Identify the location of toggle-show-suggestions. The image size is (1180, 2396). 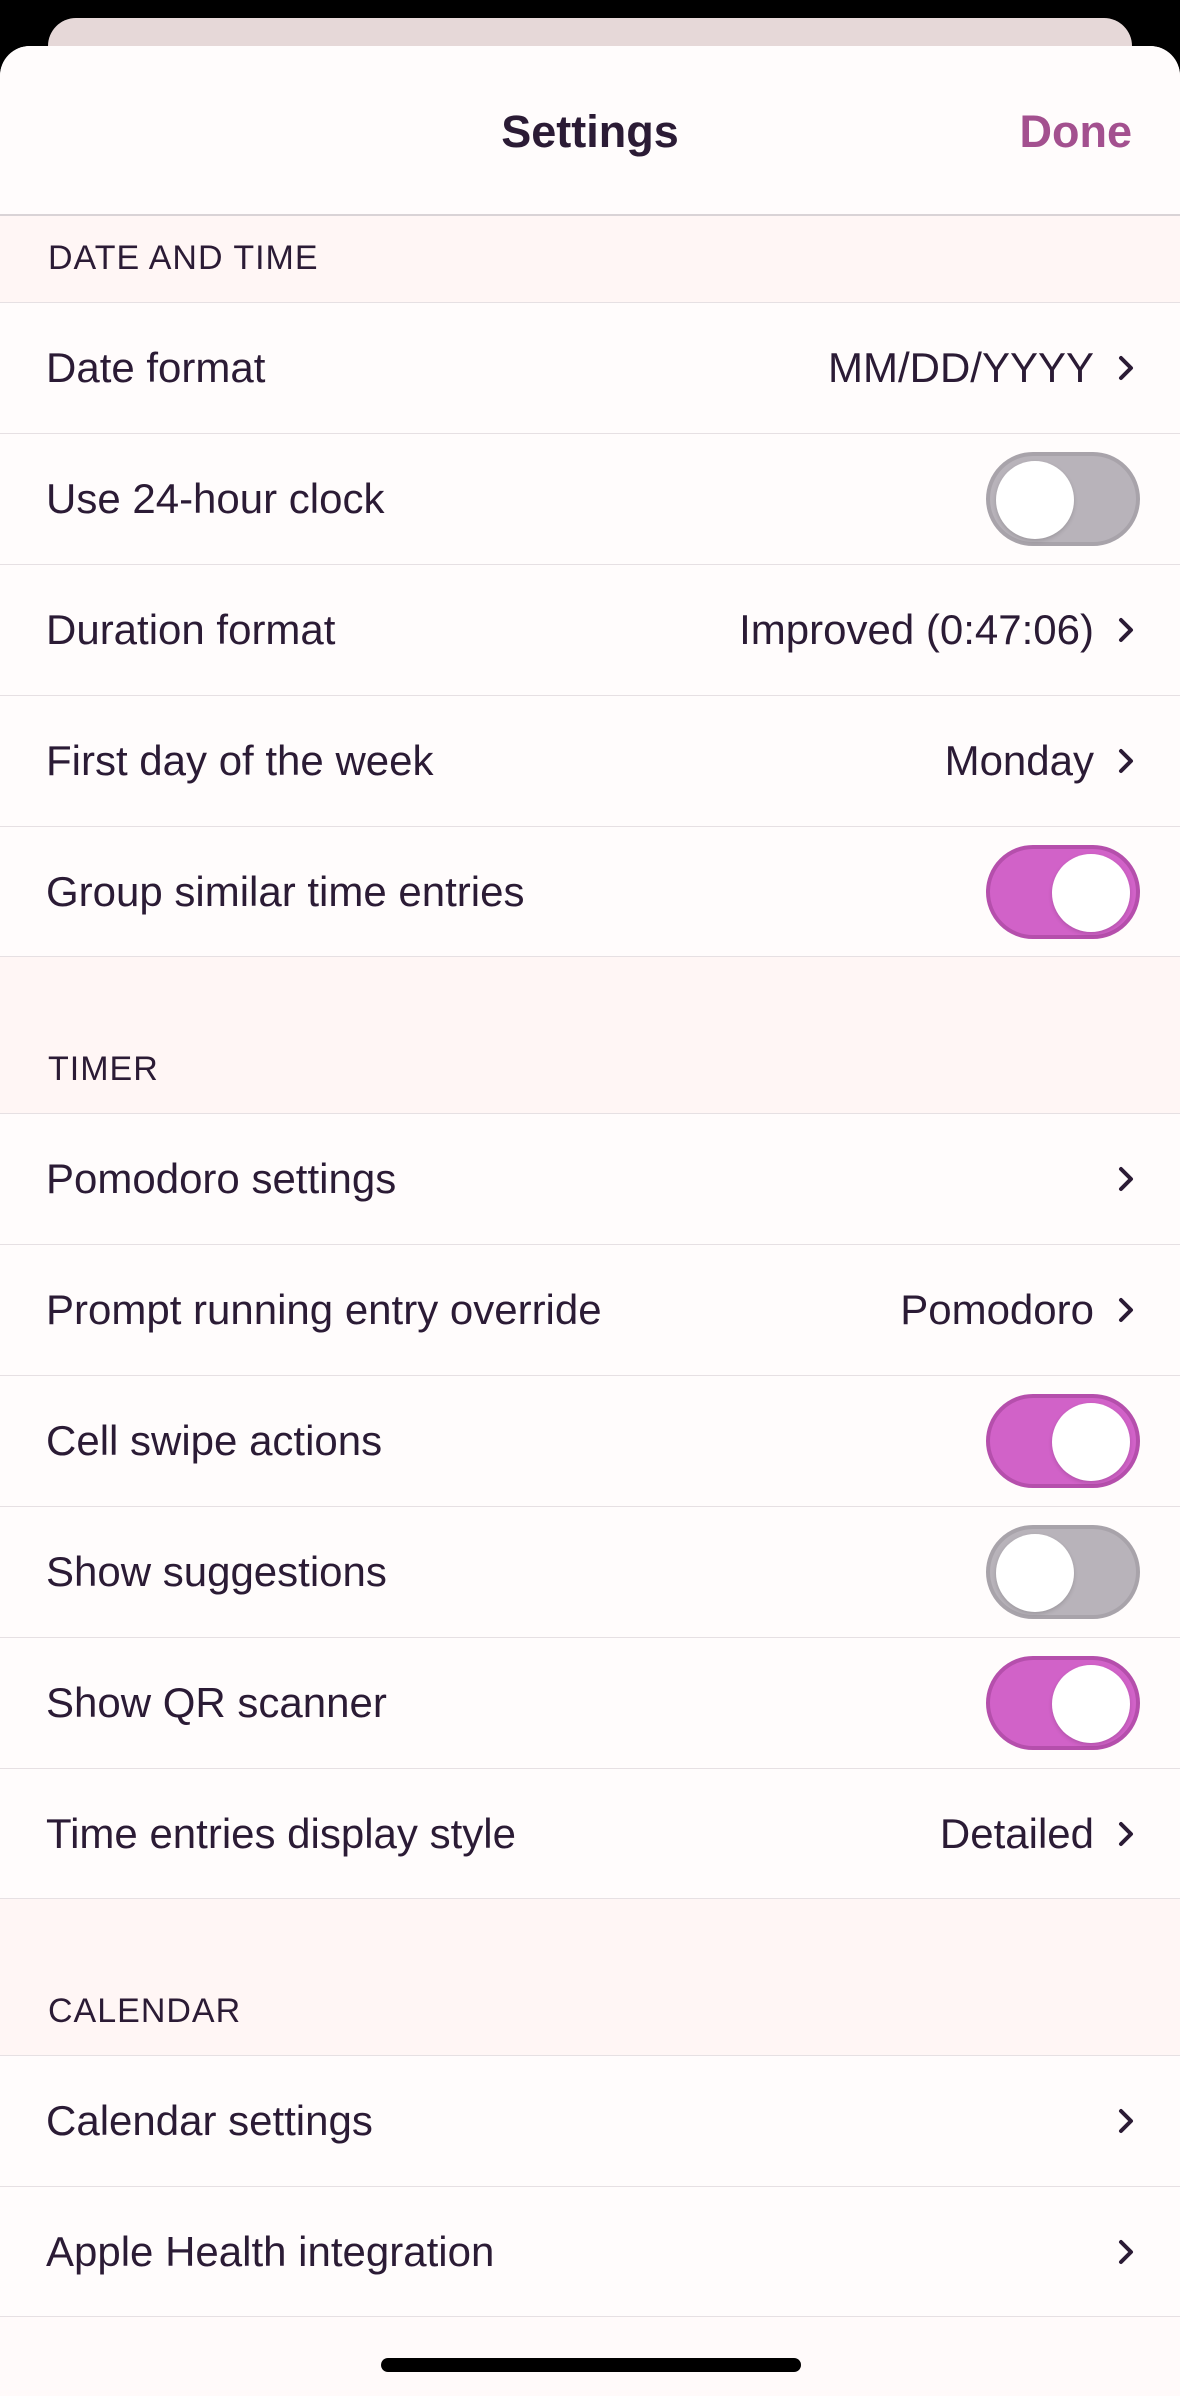
(1063, 1572).